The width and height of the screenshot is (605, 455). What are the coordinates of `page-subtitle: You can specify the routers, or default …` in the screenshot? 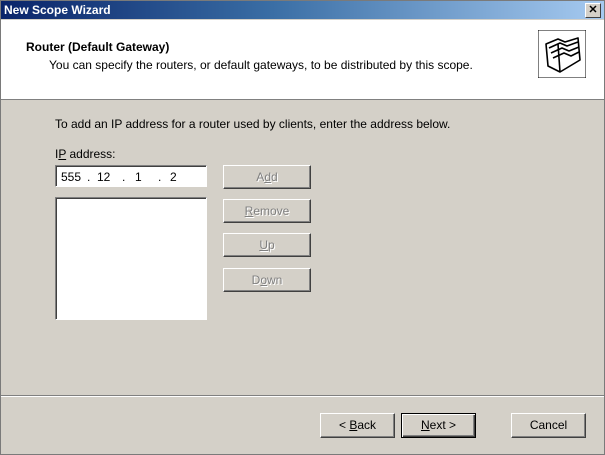 It's located at (261, 65).